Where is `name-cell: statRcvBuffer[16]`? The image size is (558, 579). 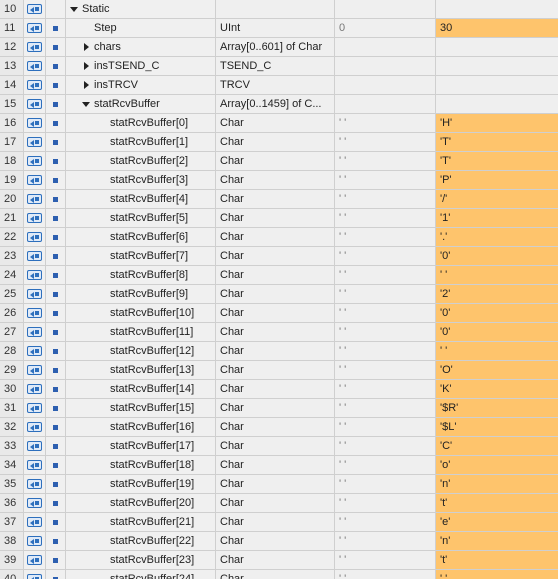 name-cell: statRcvBuffer[16] is located at coordinates (141, 427).